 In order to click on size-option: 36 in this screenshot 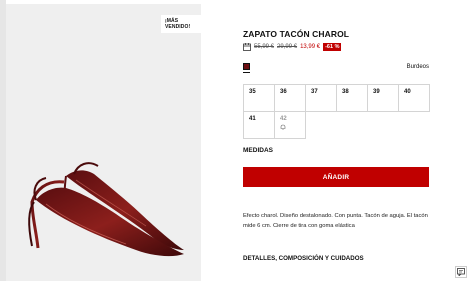, I will do `click(290, 98)`.